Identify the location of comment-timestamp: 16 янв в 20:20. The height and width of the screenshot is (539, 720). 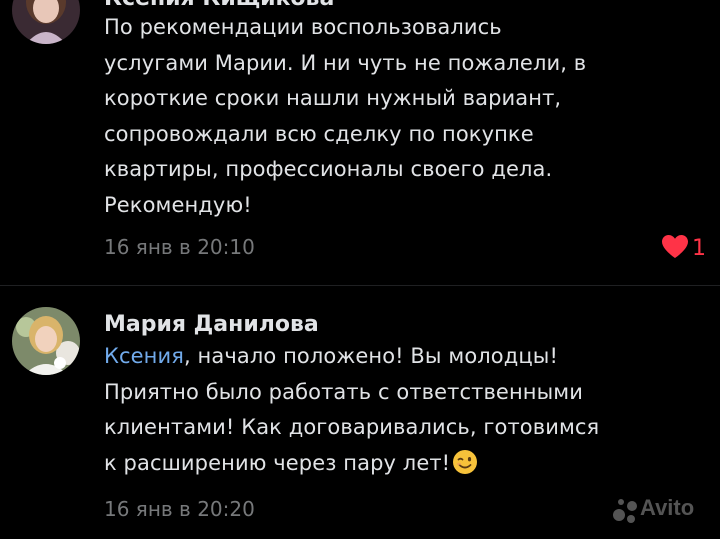
(179, 509).